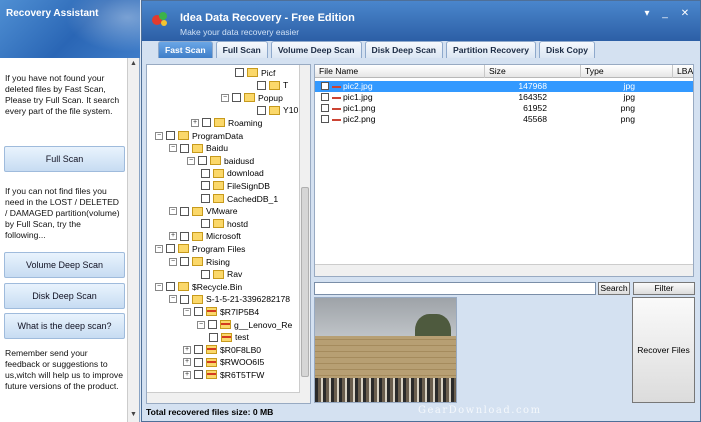 Image resolution: width=701 pixels, height=422 pixels. What do you see at coordinates (220, 160) in the screenshot?
I see `tree-node: − baidusd` at bounding box center [220, 160].